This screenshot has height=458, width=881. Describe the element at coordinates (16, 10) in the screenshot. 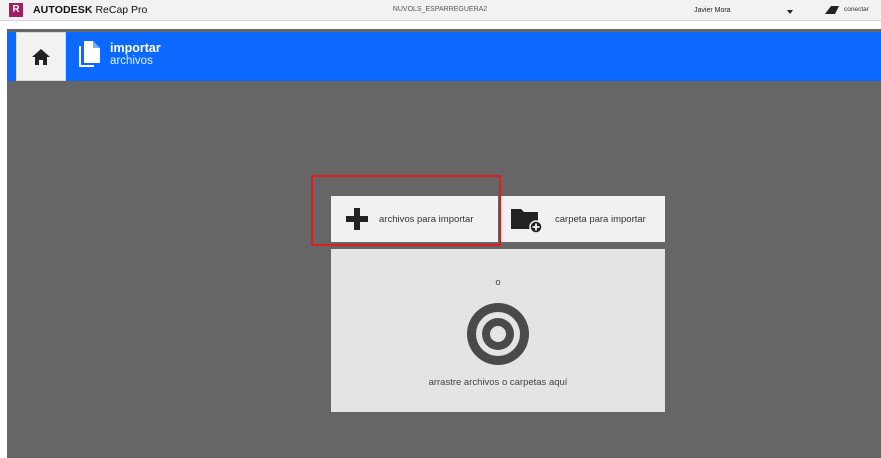

I see `recap-logo-icon: R` at that location.